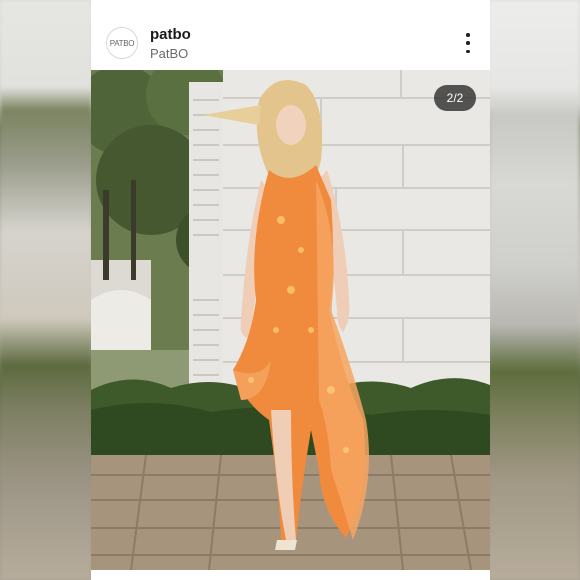 The height and width of the screenshot is (580, 580). What do you see at coordinates (170, 34) in the screenshot?
I see `username: patbo` at bounding box center [170, 34].